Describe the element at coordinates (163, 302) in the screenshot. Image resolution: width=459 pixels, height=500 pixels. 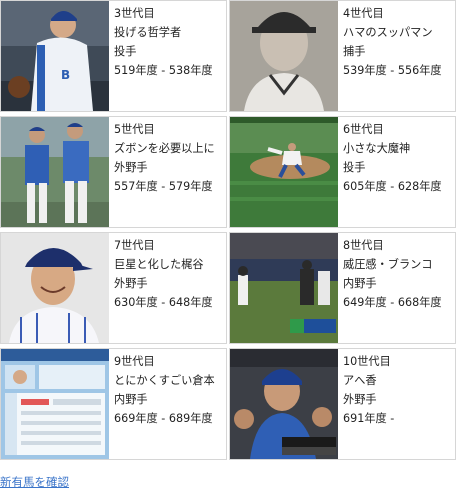
I see `years: 630年度 - 648年度` at that location.